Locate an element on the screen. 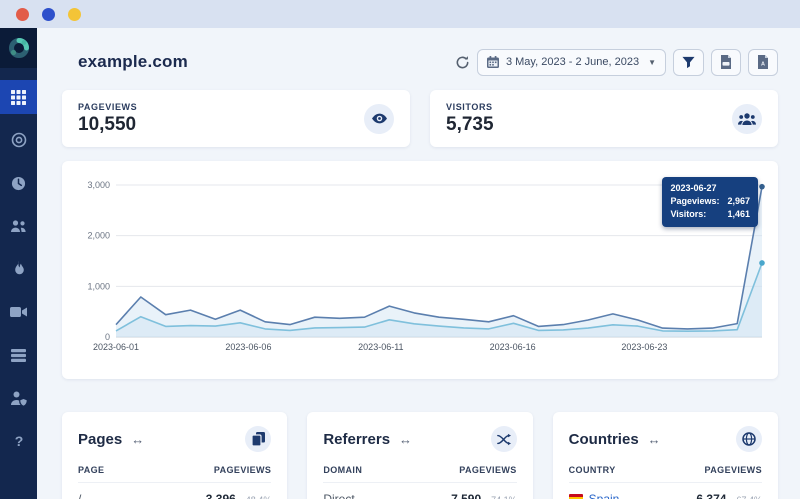  svg-text: 2023-06-11 is located at coordinates (380, 347).